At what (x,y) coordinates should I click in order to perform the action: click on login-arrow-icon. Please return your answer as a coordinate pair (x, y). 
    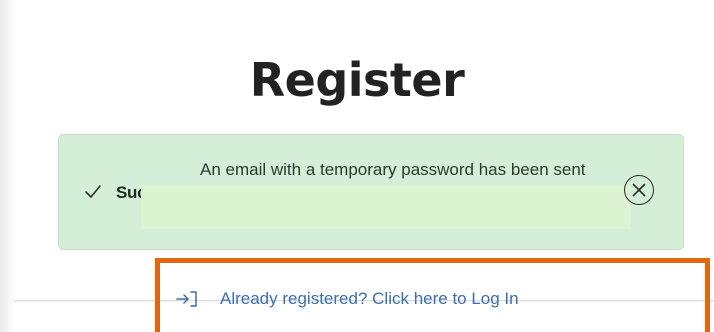
    Looking at the image, I should click on (187, 299).